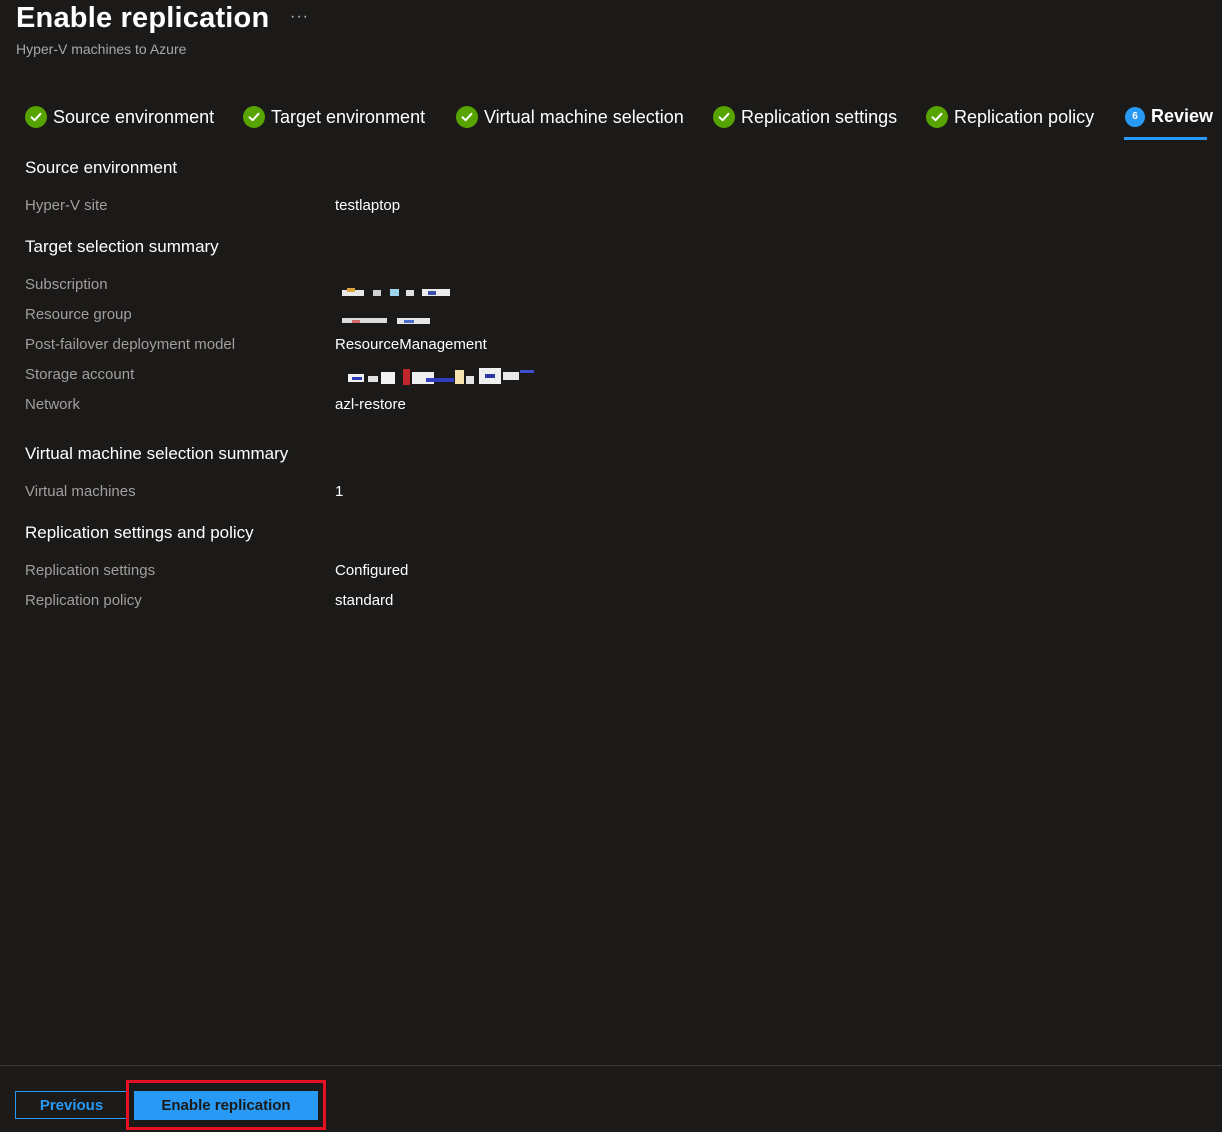 The height and width of the screenshot is (1132, 1222). Describe the element at coordinates (139, 532) in the screenshot. I see `section-heading-replication: Replication settings and policy` at that location.